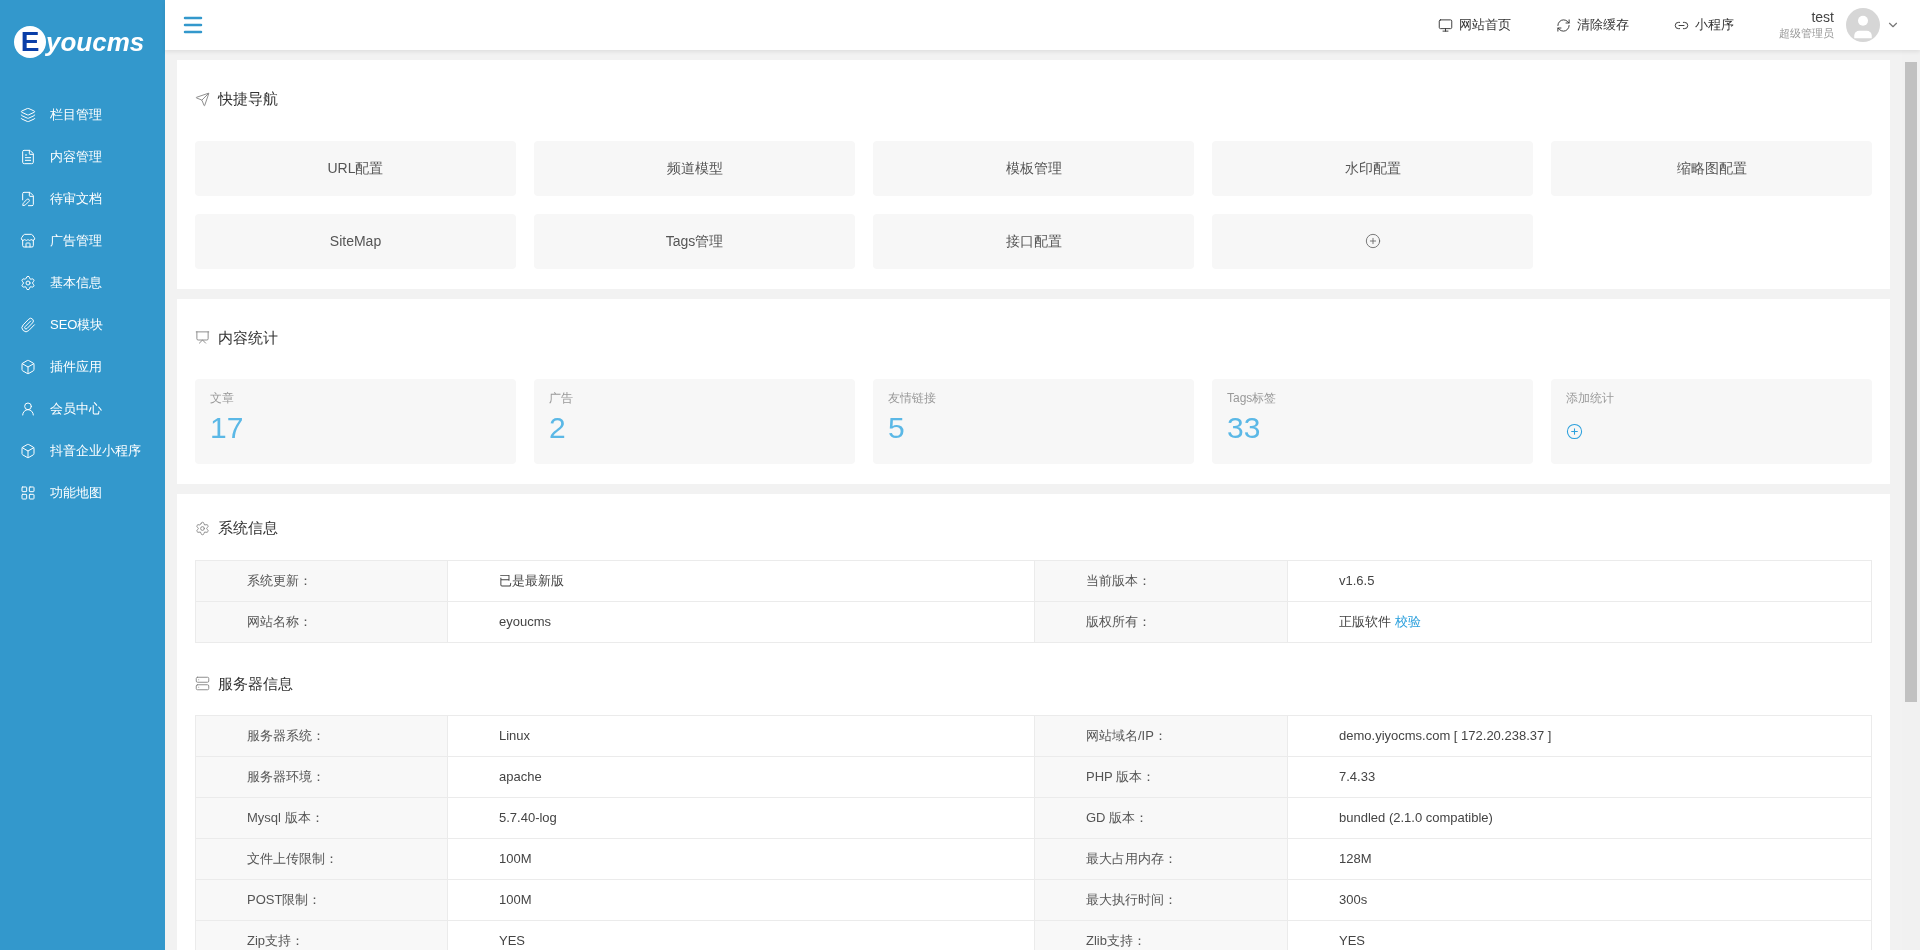 This screenshot has width=1920, height=950. I want to click on sidebar-item: 广告管理, so click(82, 241).